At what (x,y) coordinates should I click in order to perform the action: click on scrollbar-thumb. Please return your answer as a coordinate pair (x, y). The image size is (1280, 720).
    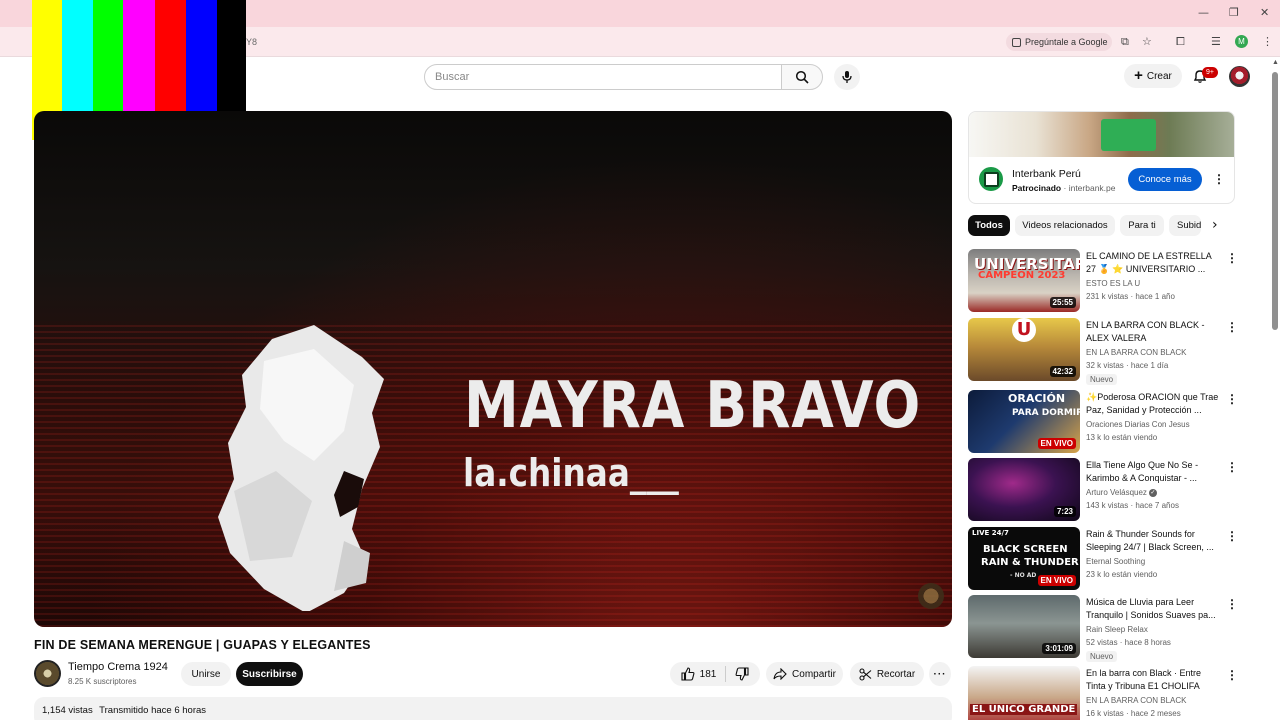
    Looking at the image, I should click on (1275, 201).